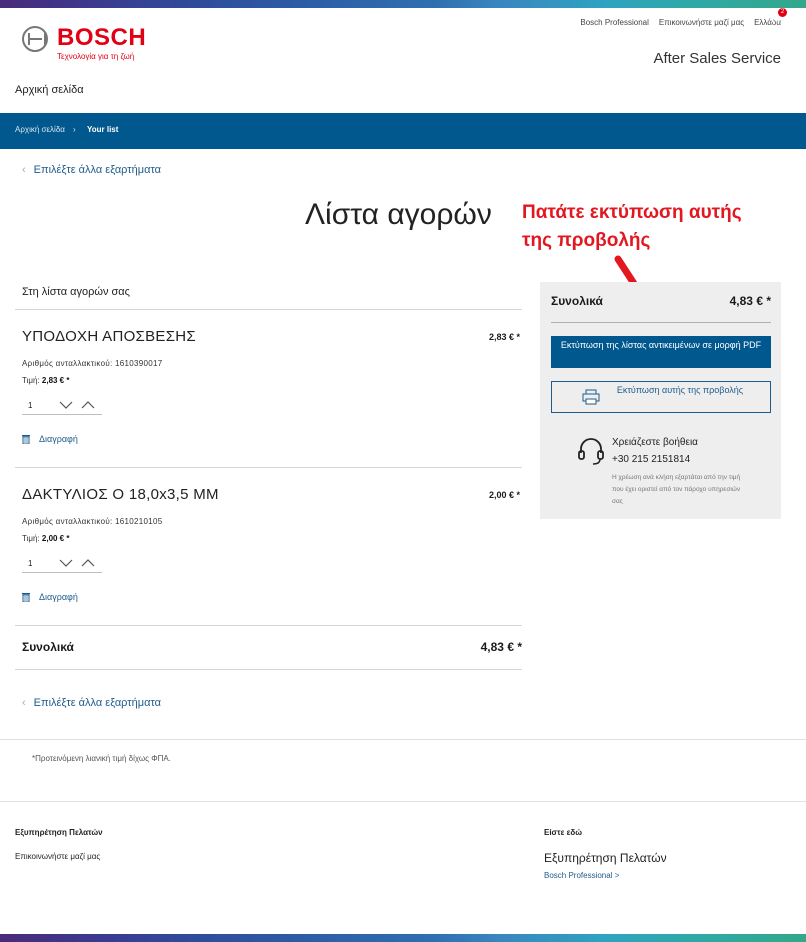 Image resolution: width=806 pixels, height=942 pixels. Describe the element at coordinates (96, 56) in the screenshot. I see `brand-tagline: Τεχνολογία για τη ζωή` at that location.